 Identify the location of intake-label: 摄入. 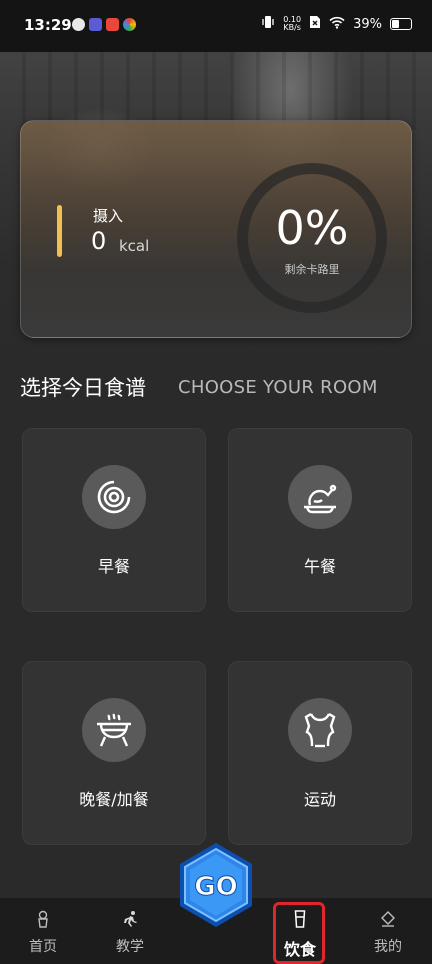
(108, 216).